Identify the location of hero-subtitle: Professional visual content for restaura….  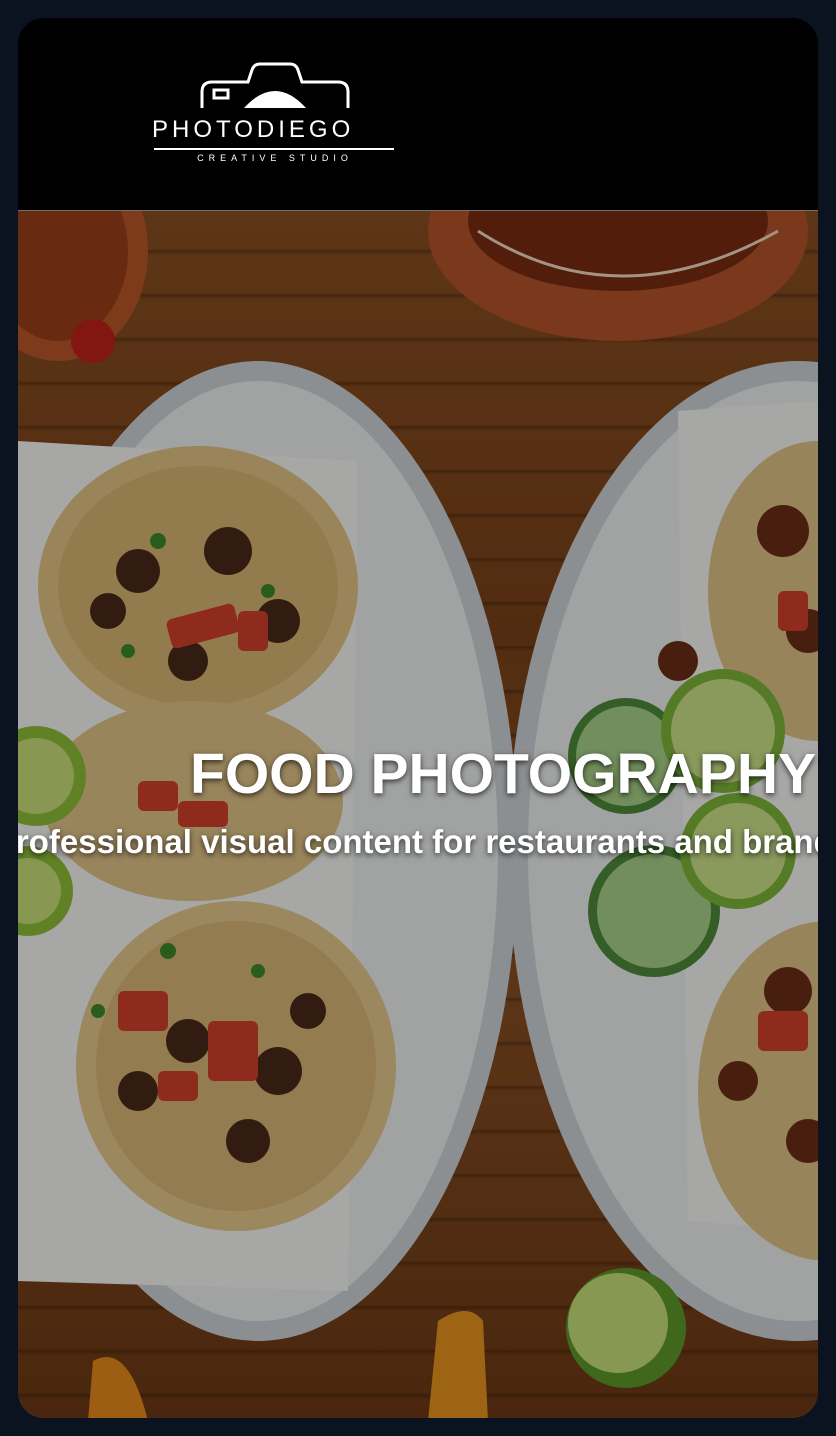
(418, 841).